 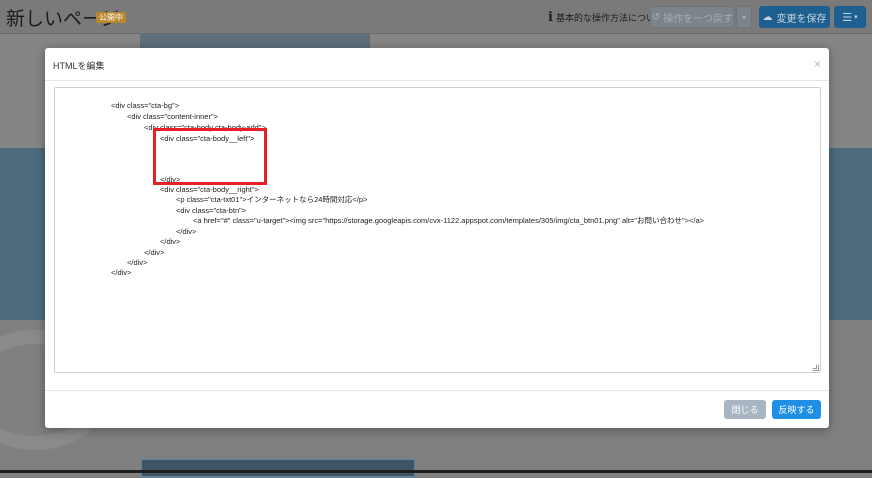 I want to click on background-divider, so click(x=436, y=471).